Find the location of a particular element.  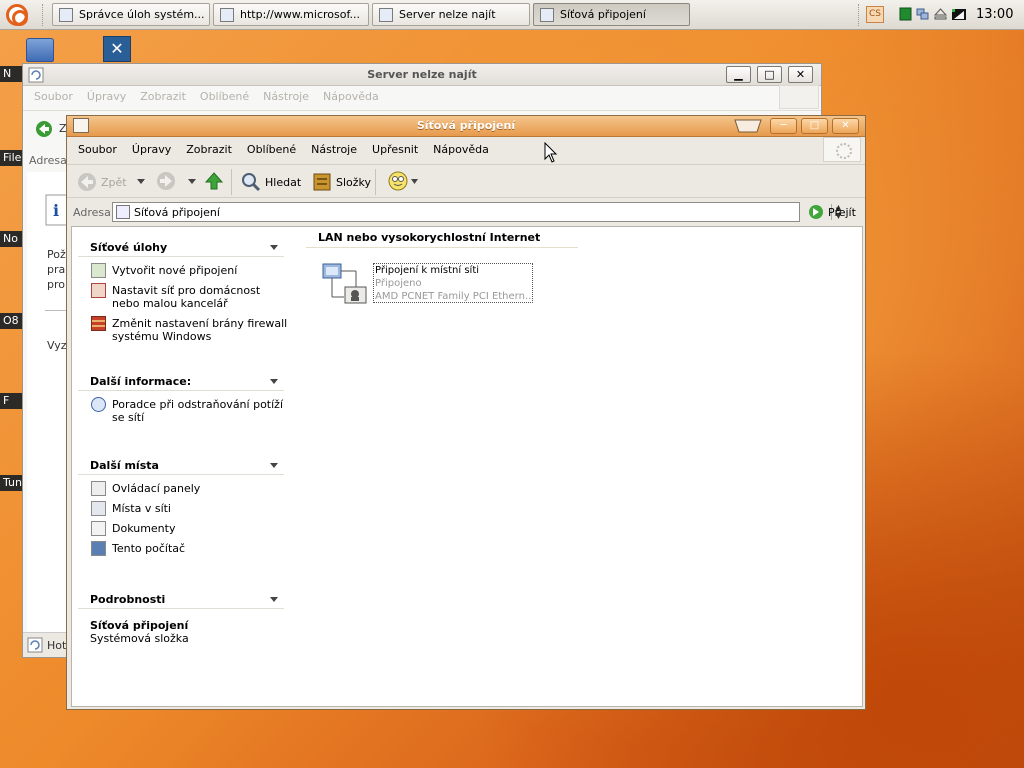

desktop-icon-label: F is located at coordinates (11, 401).